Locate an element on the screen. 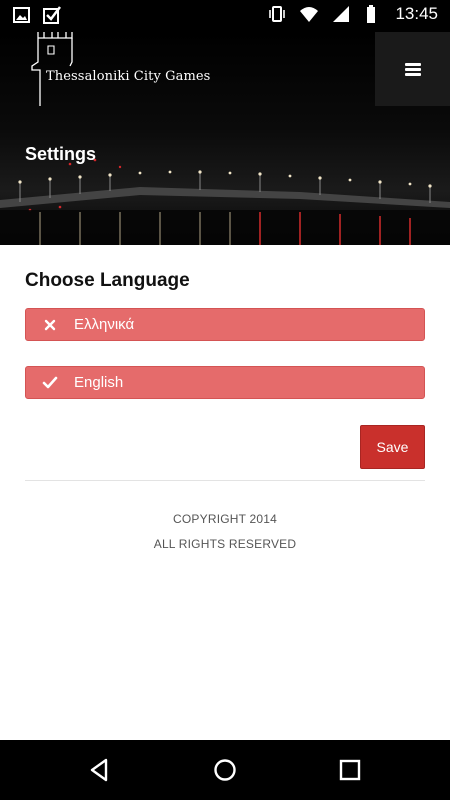  hamburger-menu-icon is located at coordinates (412, 69).